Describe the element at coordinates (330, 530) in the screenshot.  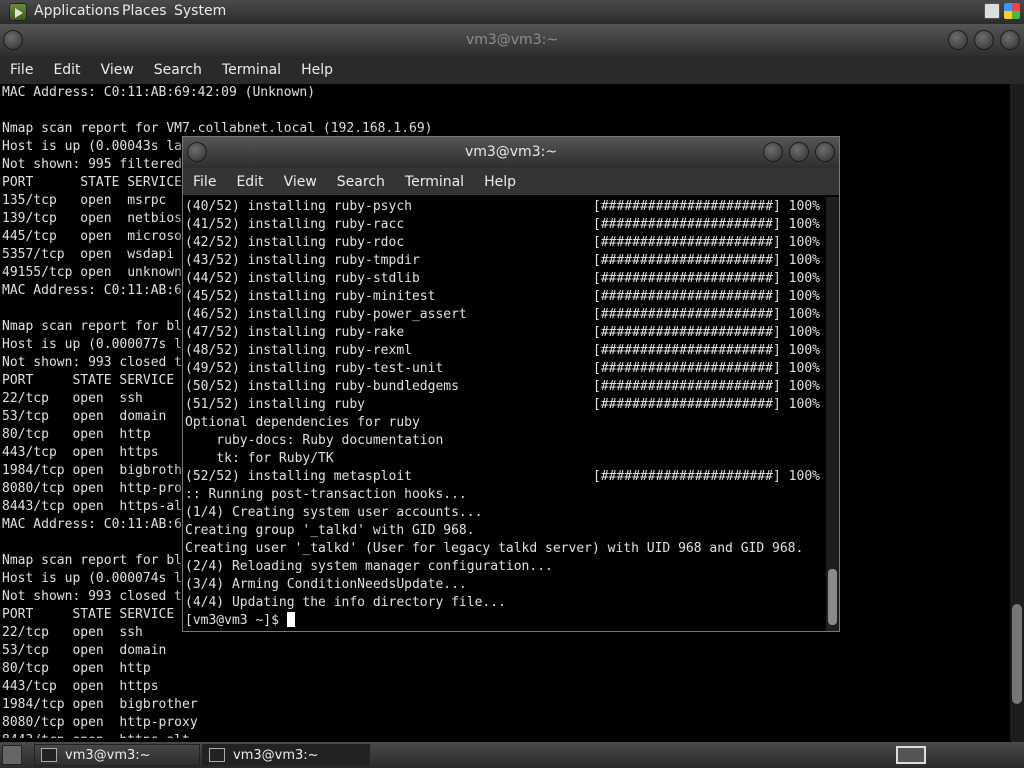
I see `line-text: Creating group '_talkd' with GID 968.` at that location.